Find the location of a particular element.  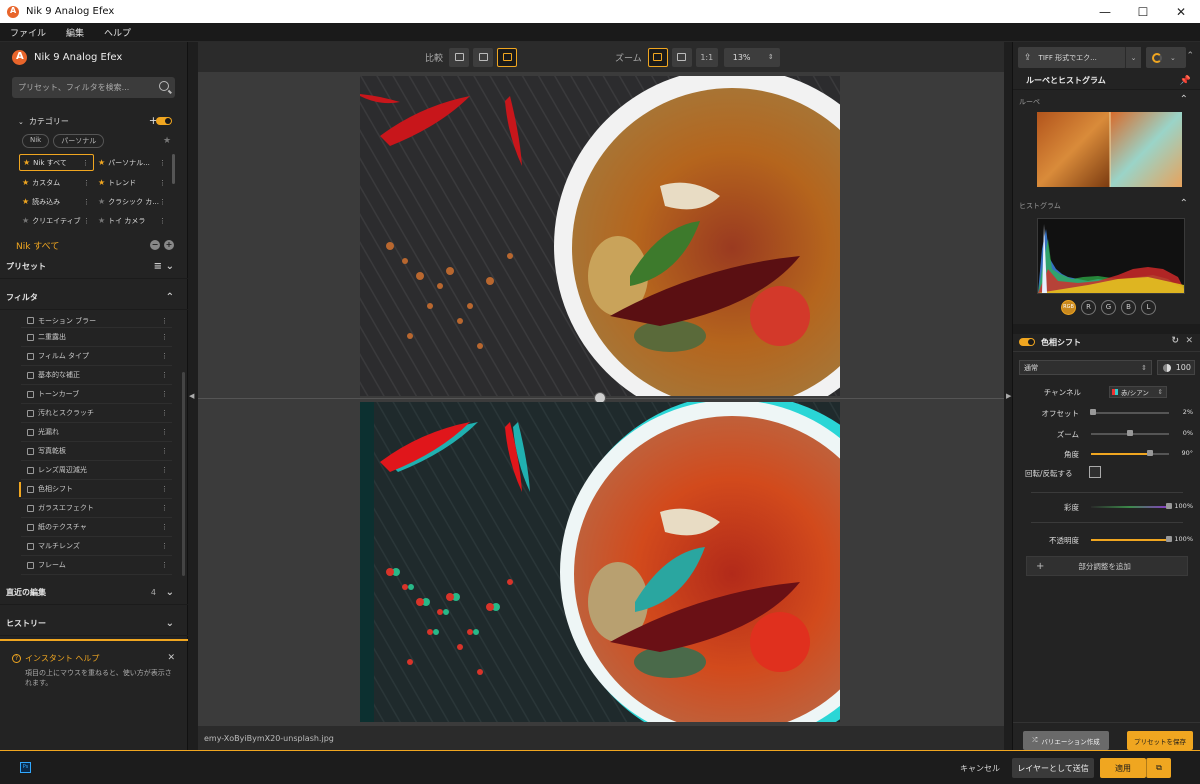

offset-thumb is located at coordinates (1092, 412).